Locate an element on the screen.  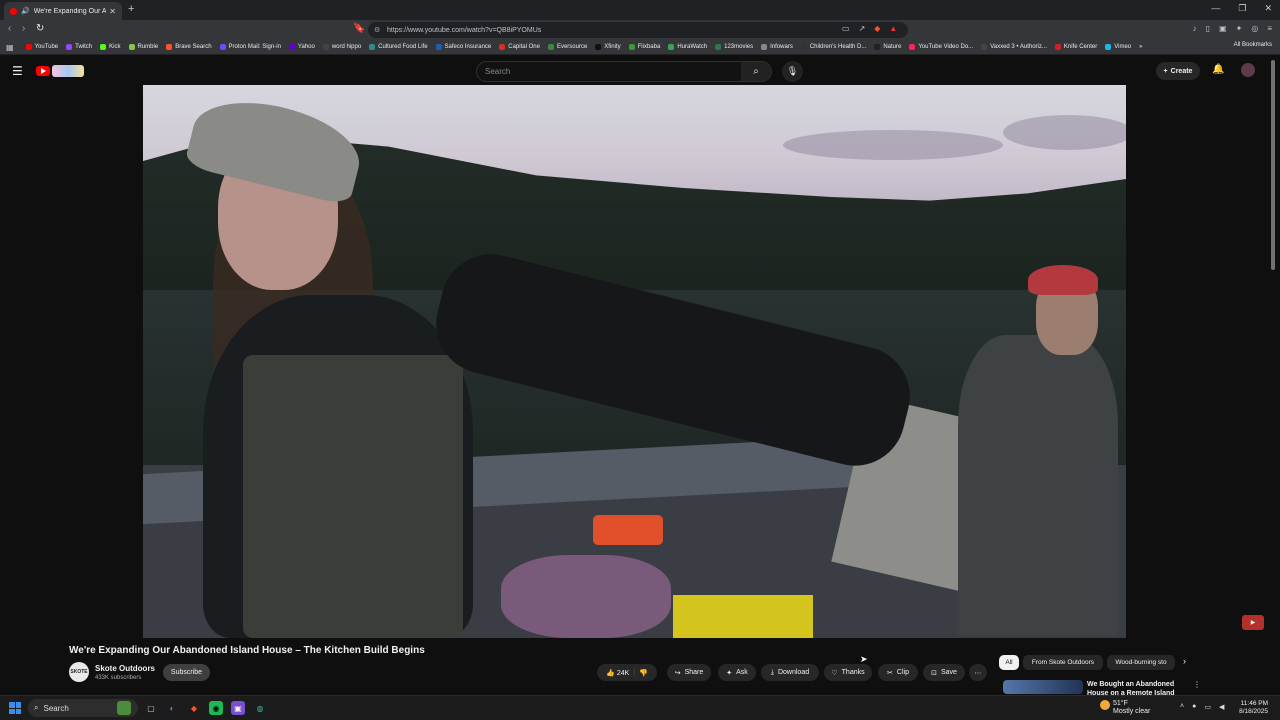
forward-icon: › is located at coordinates (23, 28).